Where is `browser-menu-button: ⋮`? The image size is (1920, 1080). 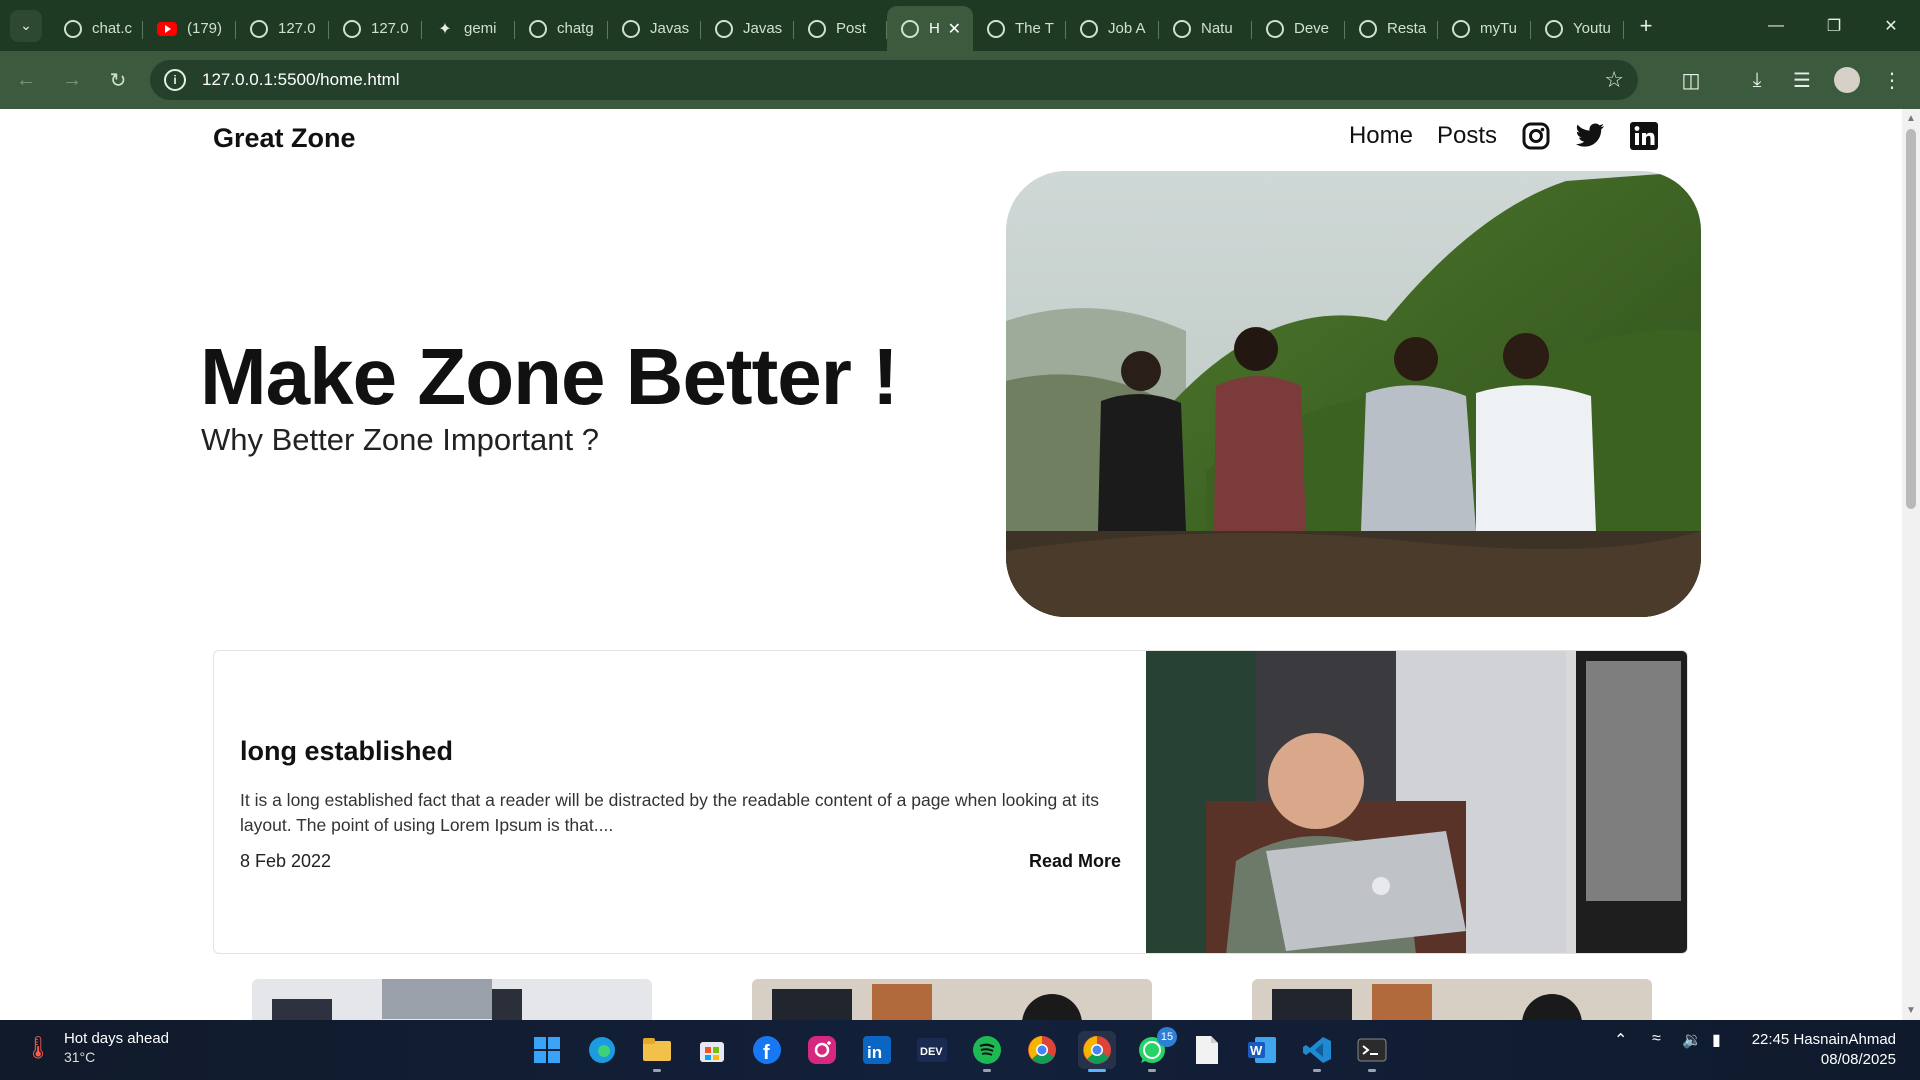
browser-menu-button: ⋮ is located at coordinates (1892, 80).